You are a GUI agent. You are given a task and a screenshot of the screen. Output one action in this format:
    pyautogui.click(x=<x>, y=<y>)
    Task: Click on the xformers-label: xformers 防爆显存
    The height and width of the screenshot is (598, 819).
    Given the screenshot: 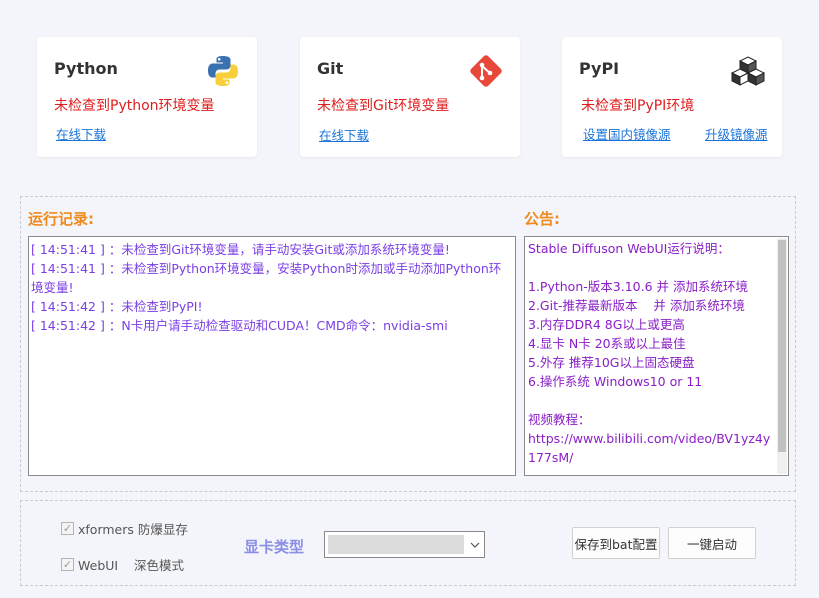 What is the action you would take?
    pyautogui.click(x=133, y=529)
    